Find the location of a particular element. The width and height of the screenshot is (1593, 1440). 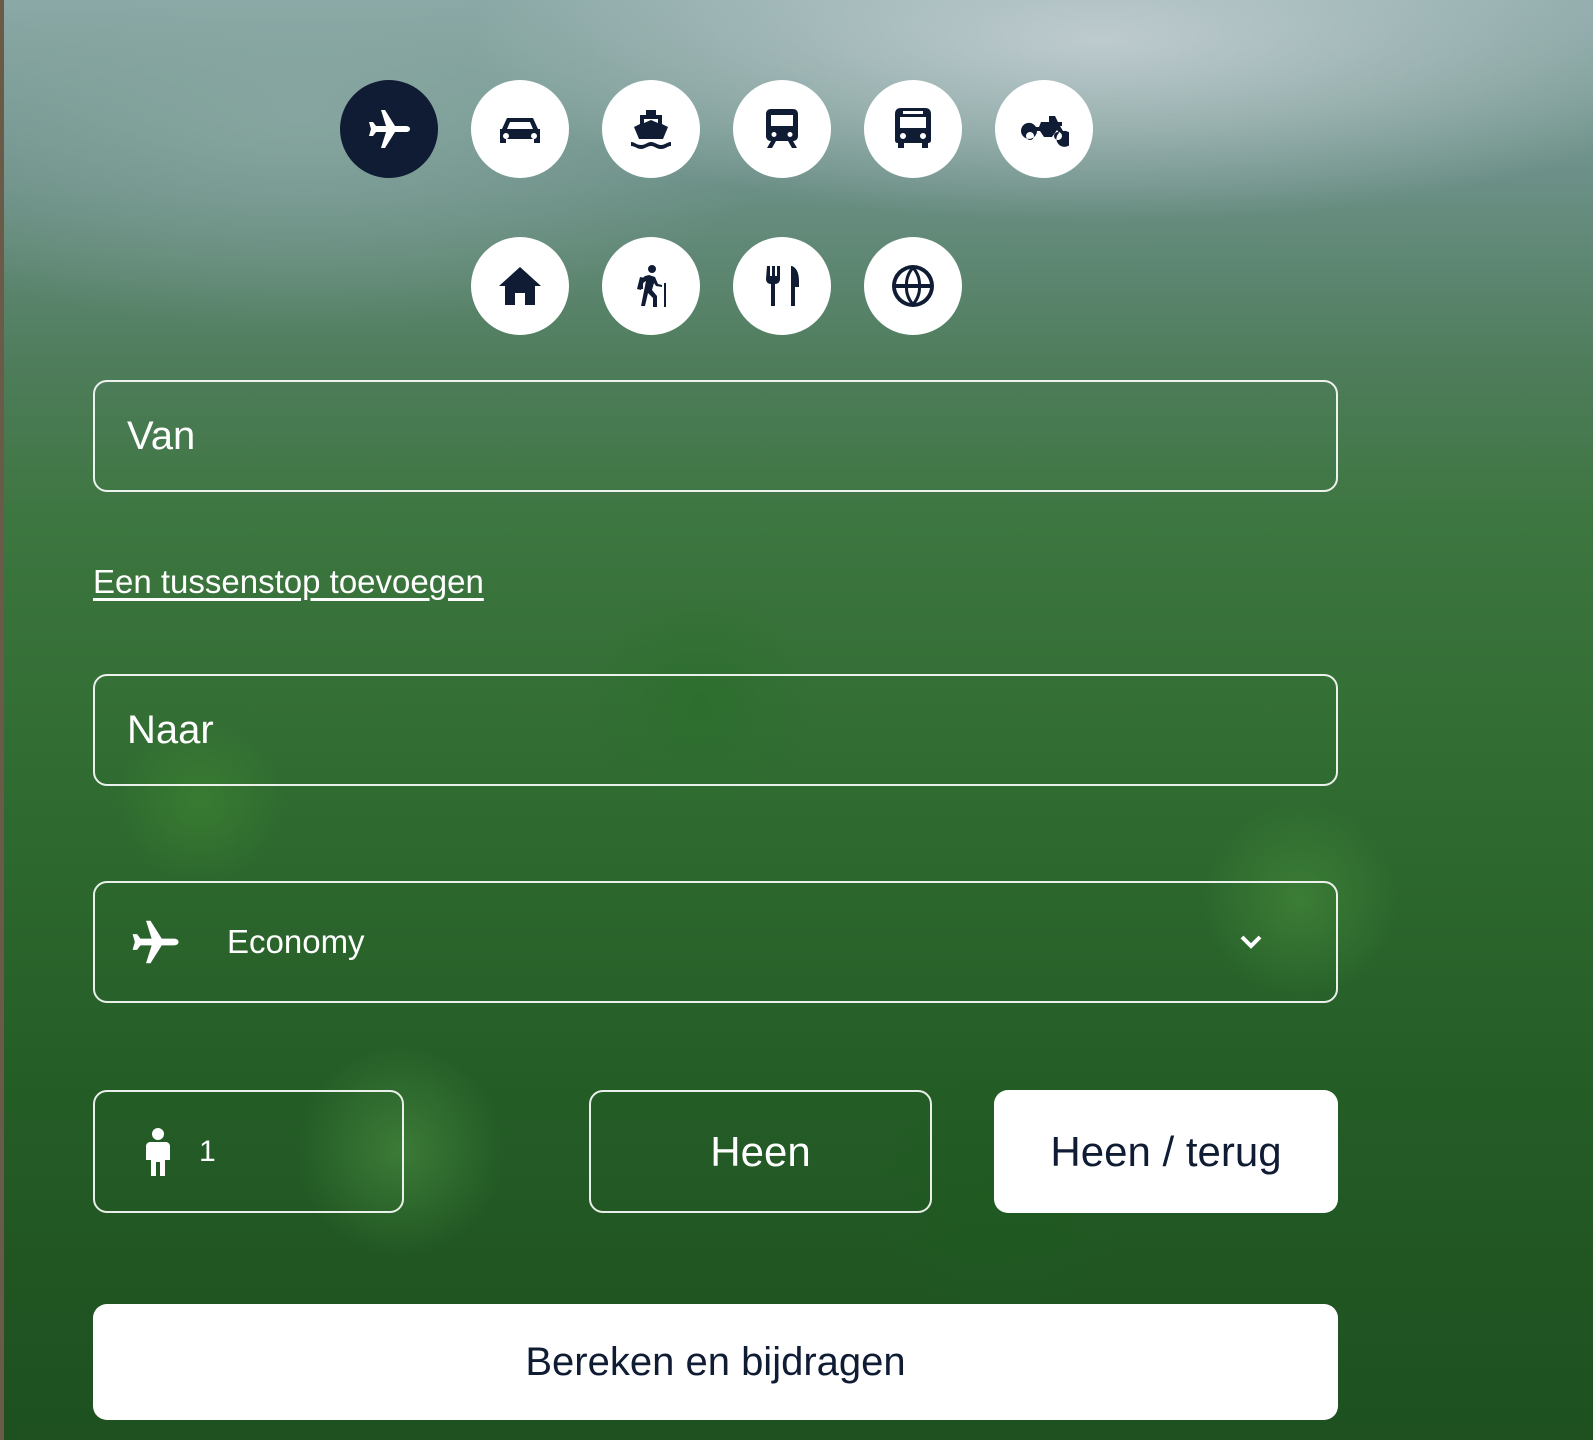

to-field-wrapper is located at coordinates (715, 730).